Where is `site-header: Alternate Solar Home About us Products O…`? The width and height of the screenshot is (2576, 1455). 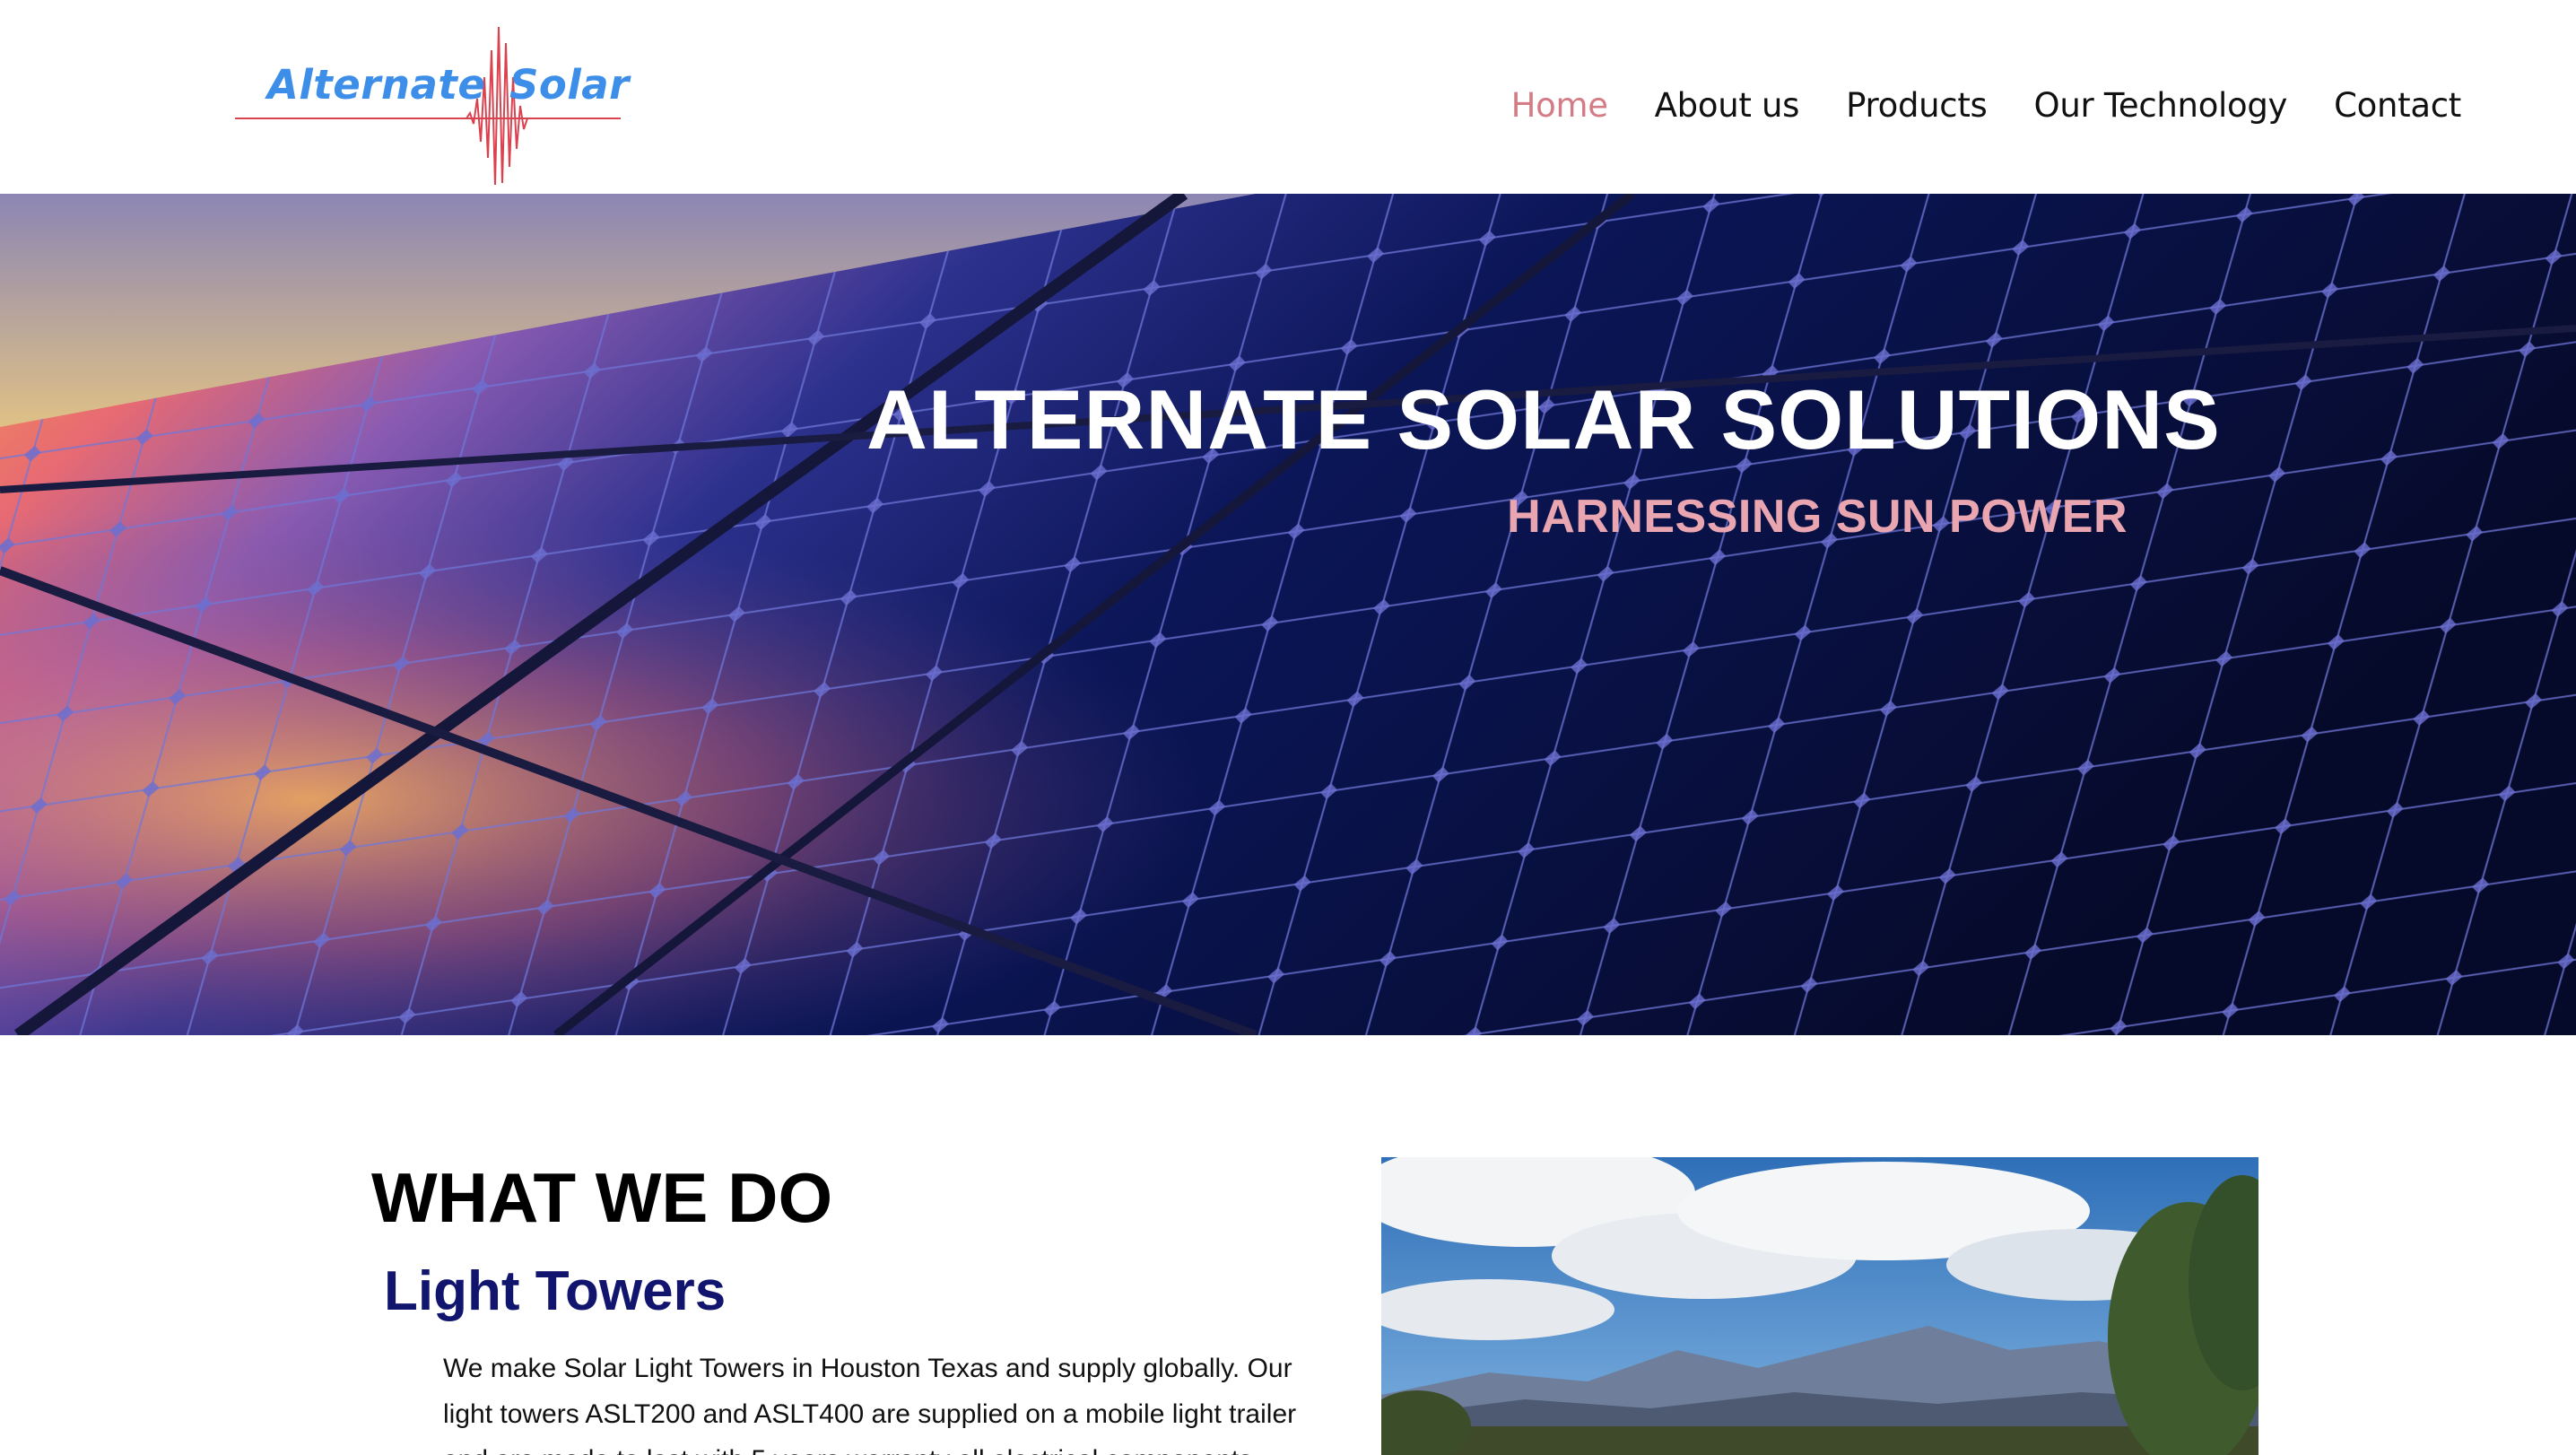
site-header: Alternate Solar Home About us Products O… is located at coordinates (1288, 97).